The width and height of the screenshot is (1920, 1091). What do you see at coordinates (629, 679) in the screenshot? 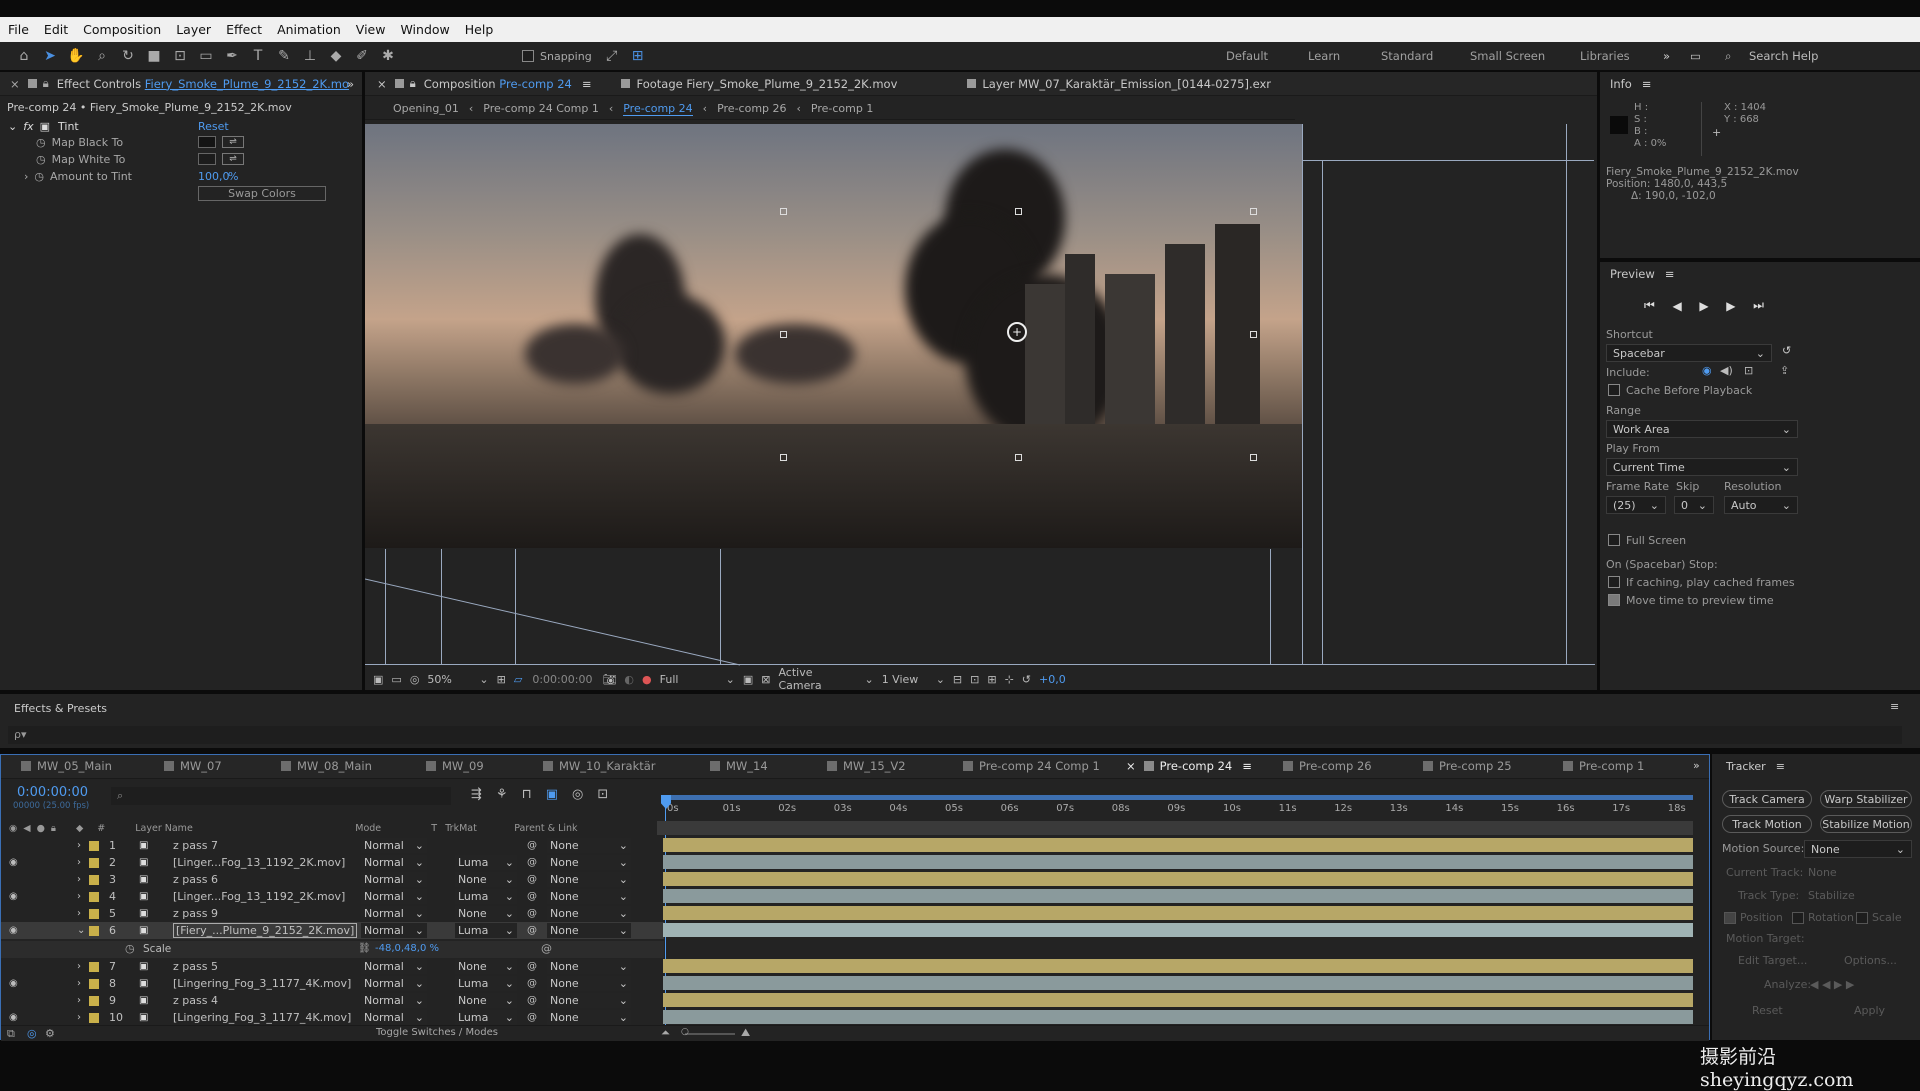
I see `show-snapshot-icon: ◐` at bounding box center [629, 679].